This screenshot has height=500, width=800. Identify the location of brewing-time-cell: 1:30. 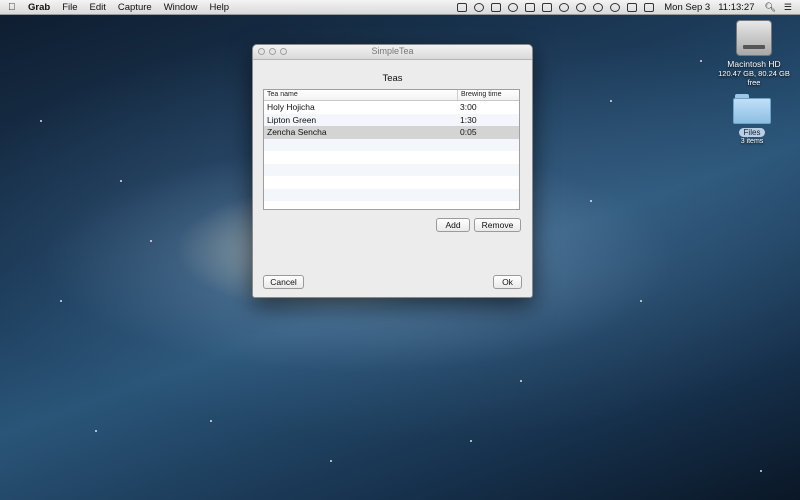
(468, 119).